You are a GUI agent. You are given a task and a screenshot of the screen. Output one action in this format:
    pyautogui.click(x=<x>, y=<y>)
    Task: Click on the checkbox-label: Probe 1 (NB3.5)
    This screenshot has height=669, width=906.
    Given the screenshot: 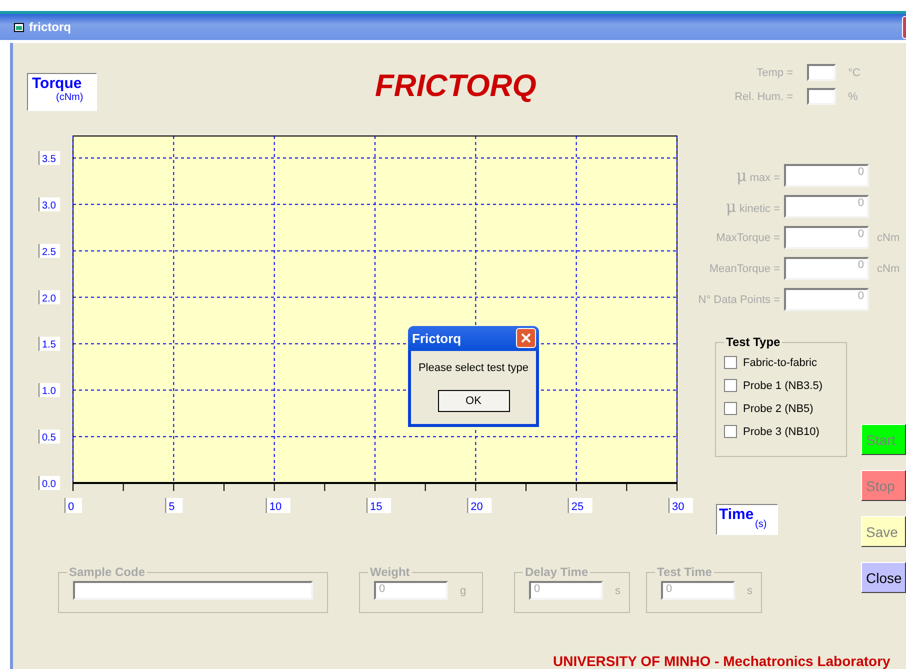 What is the action you would take?
    pyautogui.click(x=782, y=386)
    